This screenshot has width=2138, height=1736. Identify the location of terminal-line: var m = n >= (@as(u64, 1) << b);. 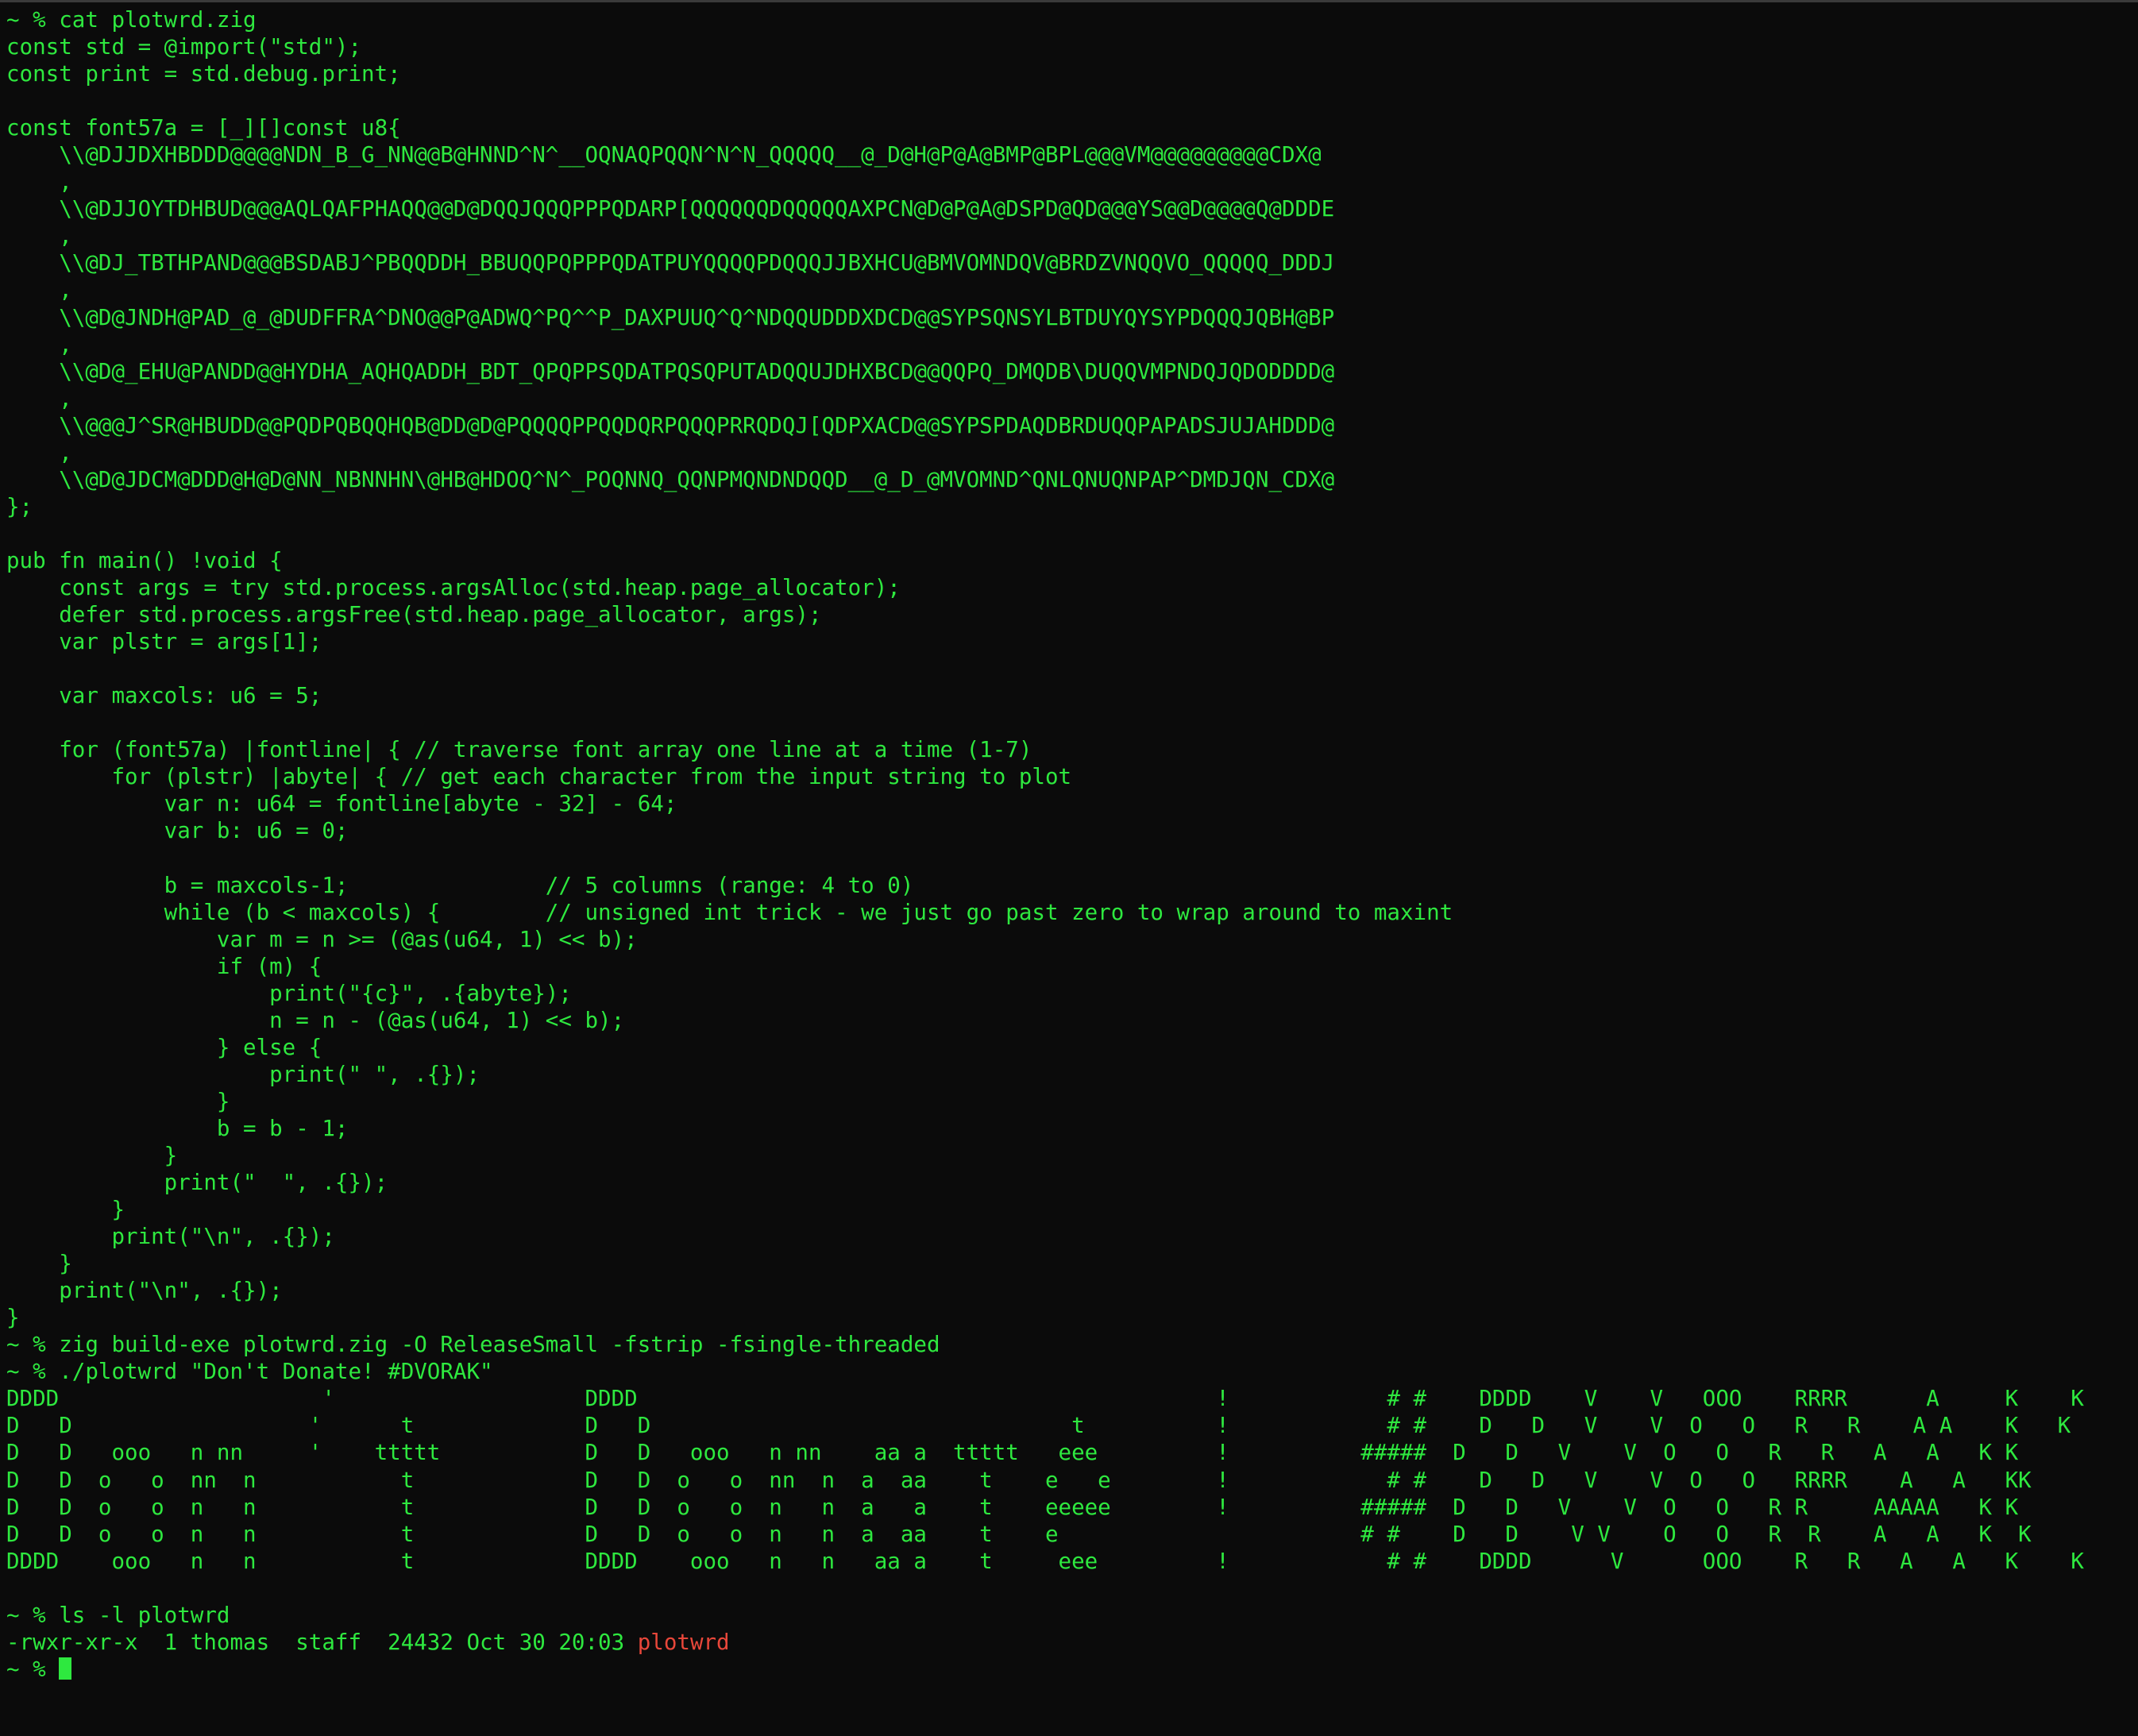
(322, 939).